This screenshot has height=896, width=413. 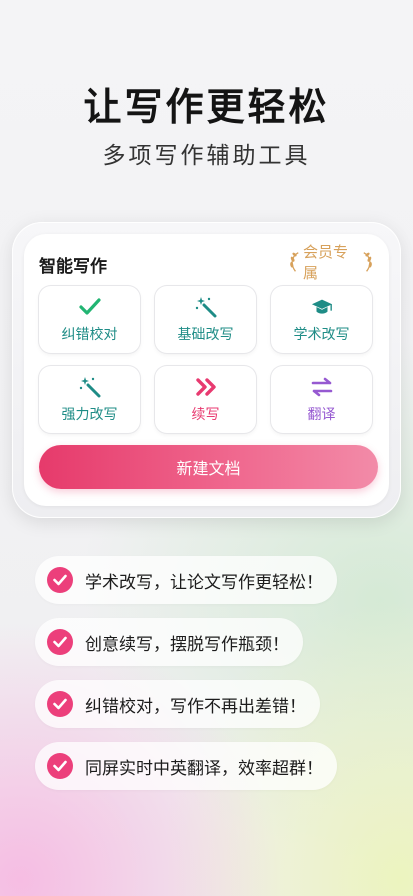 I want to click on graduation-cap-icon, so click(x=322, y=307).